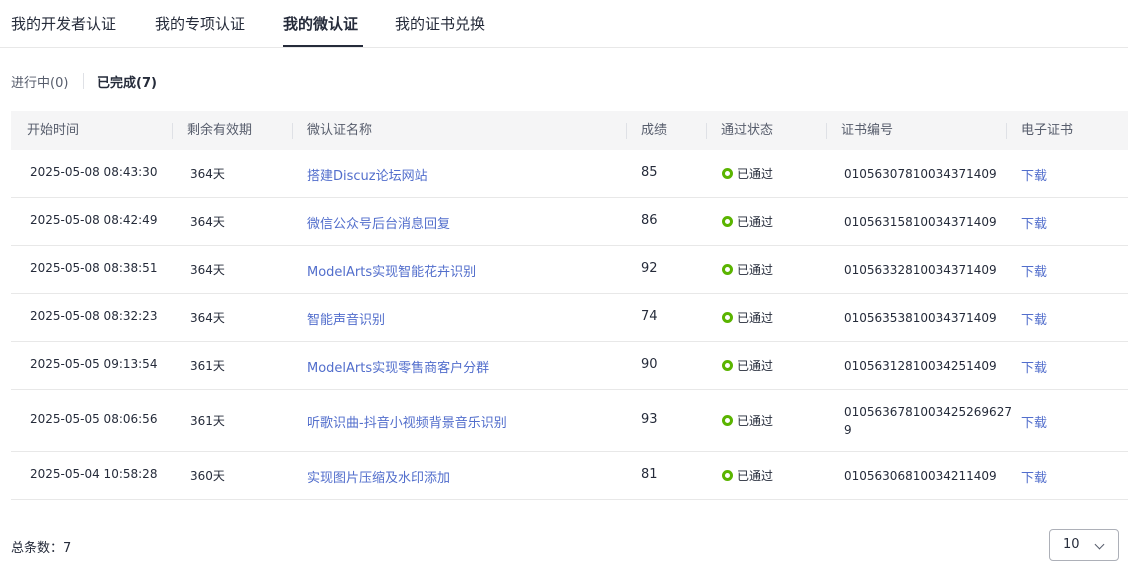 This screenshot has width=1128, height=577. What do you see at coordinates (928, 421) in the screenshot?
I see `certificate-number-cell: 0105636781003425269627 9` at bounding box center [928, 421].